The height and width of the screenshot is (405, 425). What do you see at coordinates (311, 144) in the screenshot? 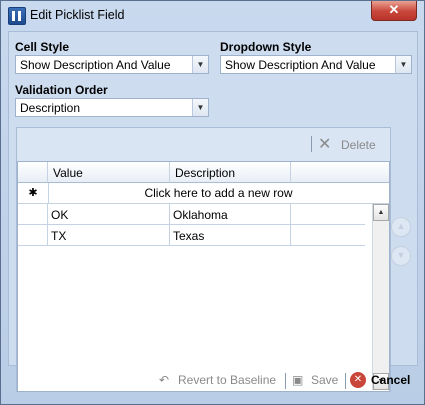
I see `toolbar-separator` at bounding box center [311, 144].